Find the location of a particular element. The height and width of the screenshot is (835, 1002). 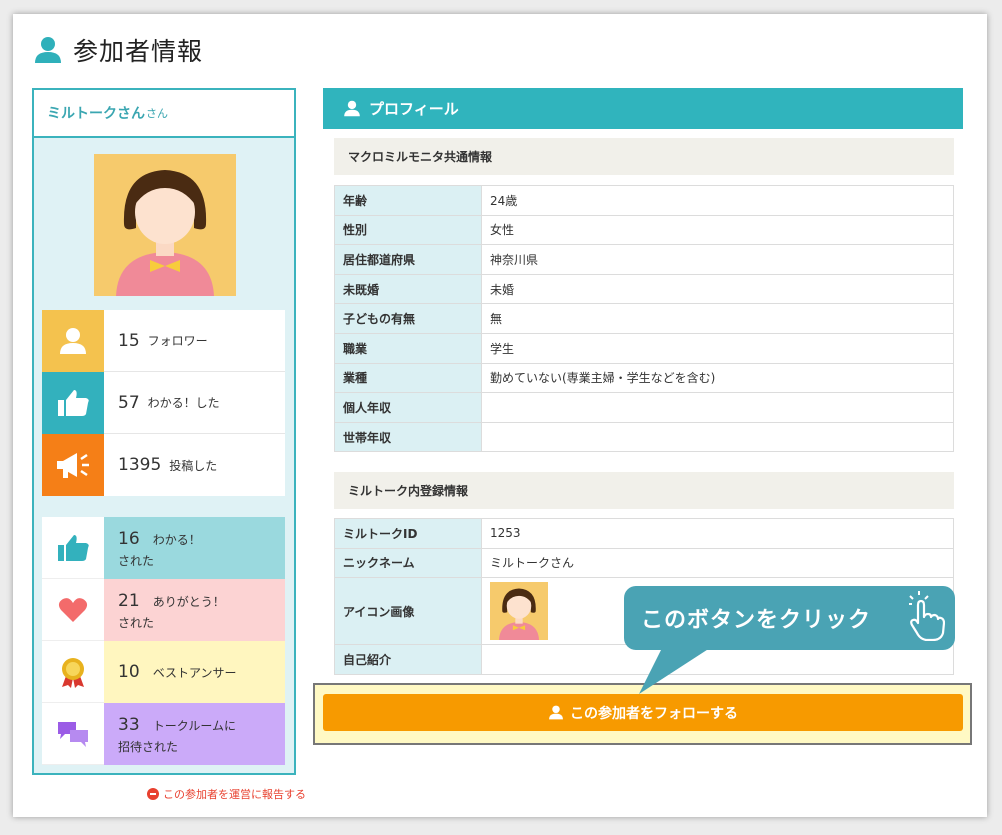

reaction-label: わかる！ is located at coordinates (176, 540).